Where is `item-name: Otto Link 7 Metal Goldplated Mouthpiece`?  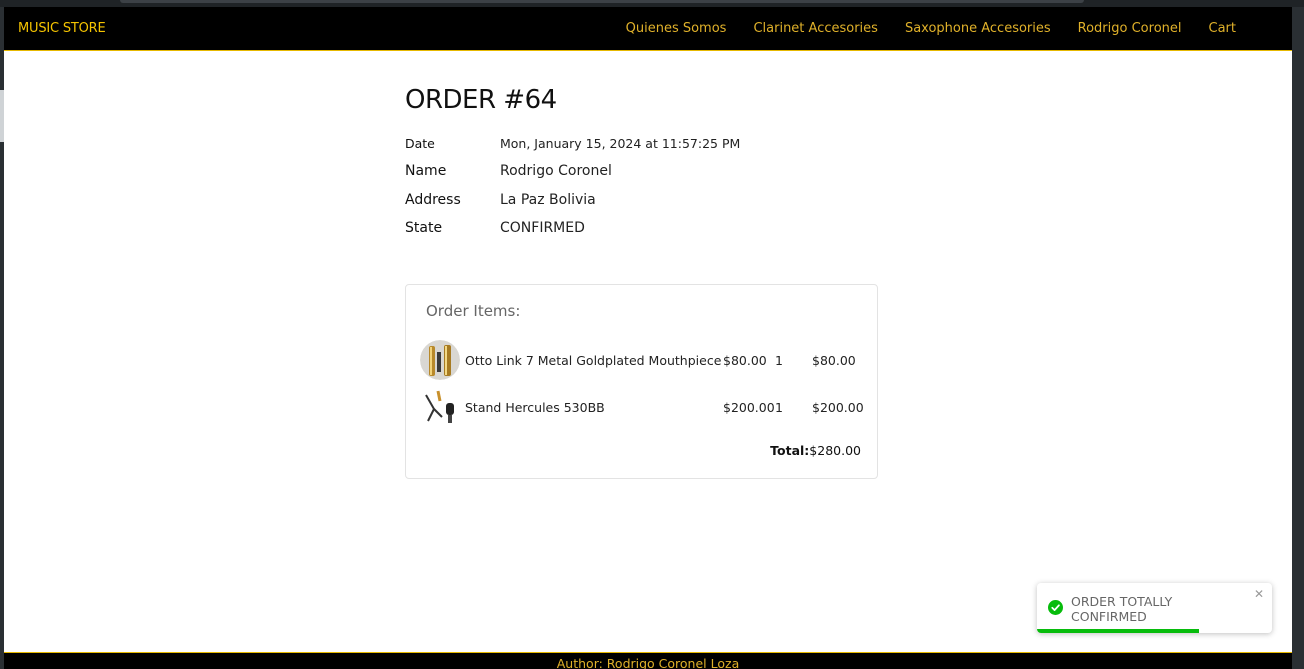 item-name: Otto Link 7 Metal Goldplated Mouthpiece is located at coordinates (593, 360).